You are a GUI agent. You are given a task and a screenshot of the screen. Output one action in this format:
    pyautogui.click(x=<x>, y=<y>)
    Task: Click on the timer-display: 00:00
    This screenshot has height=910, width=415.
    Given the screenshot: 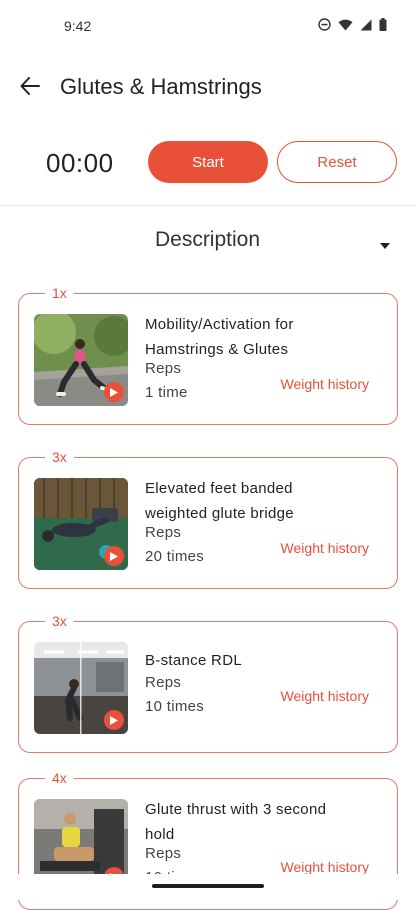 What is the action you would take?
    pyautogui.click(x=80, y=163)
    